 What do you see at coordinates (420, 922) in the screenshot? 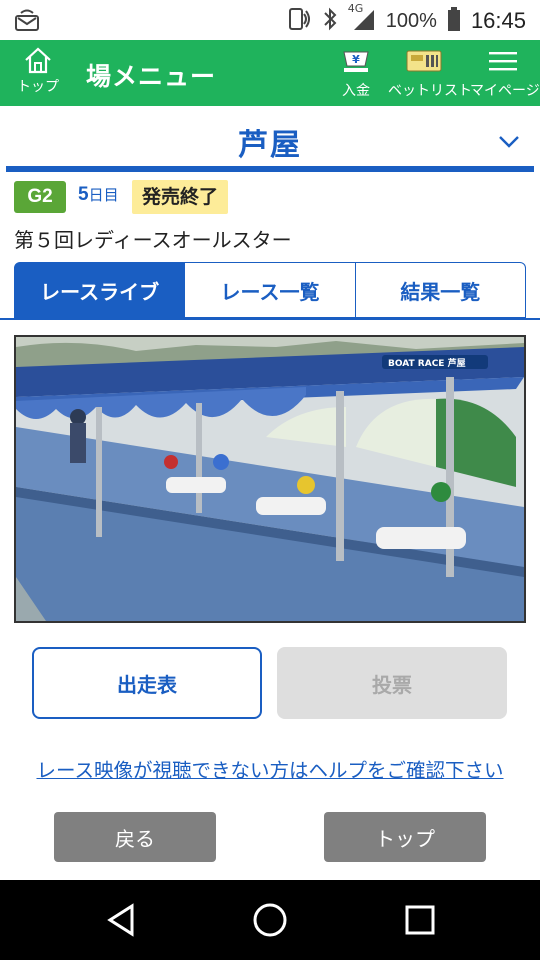
I see `recents-icon` at bounding box center [420, 922].